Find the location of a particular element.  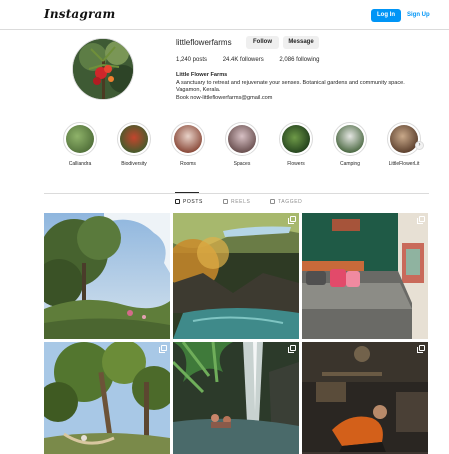

reels-icon is located at coordinates (225, 201).